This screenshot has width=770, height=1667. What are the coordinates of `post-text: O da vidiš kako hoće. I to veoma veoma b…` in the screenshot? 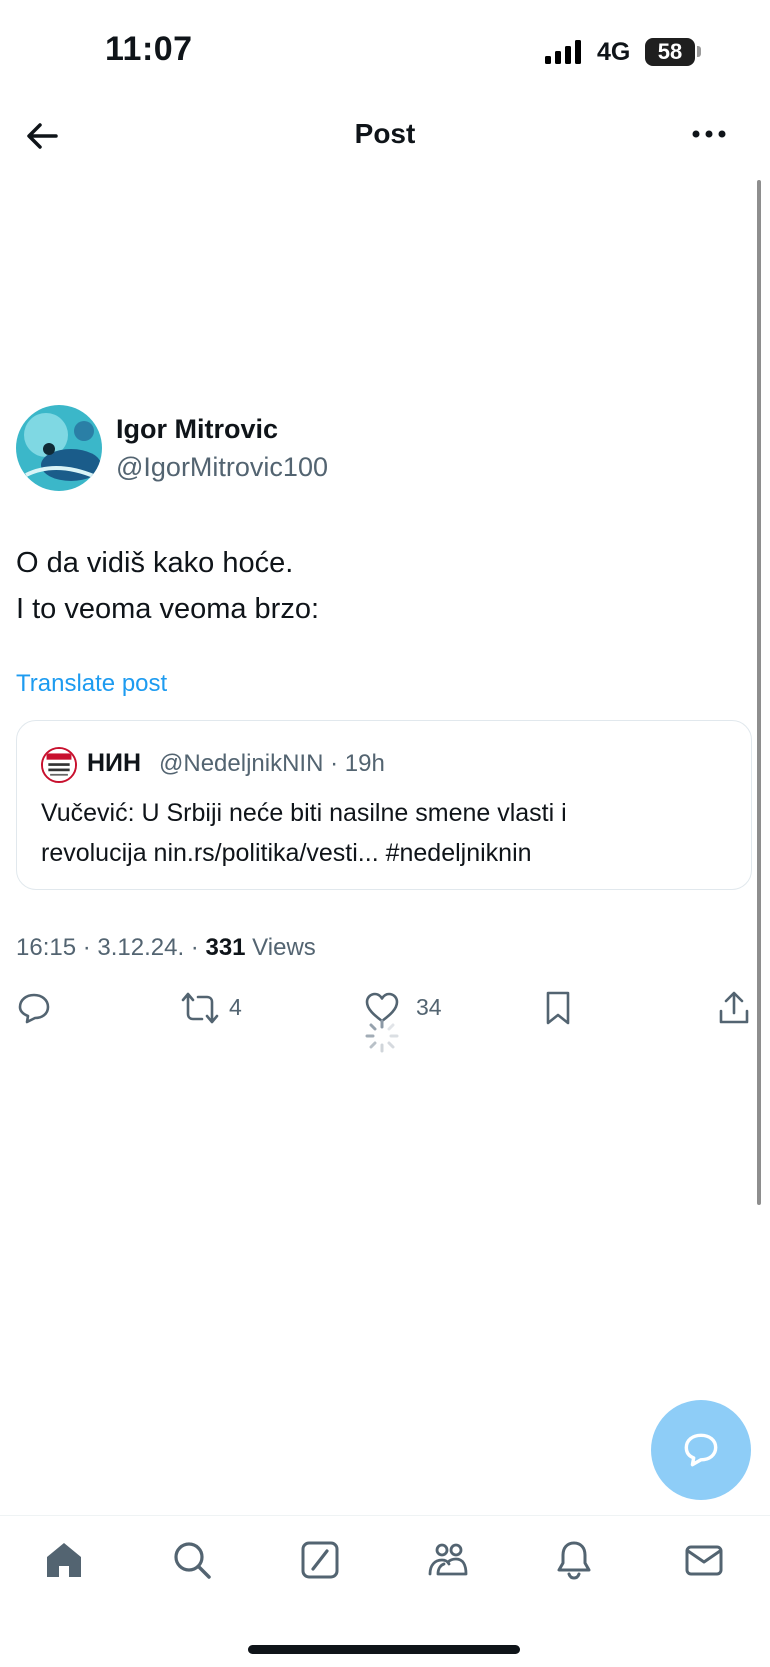 It's located at (376, 586).